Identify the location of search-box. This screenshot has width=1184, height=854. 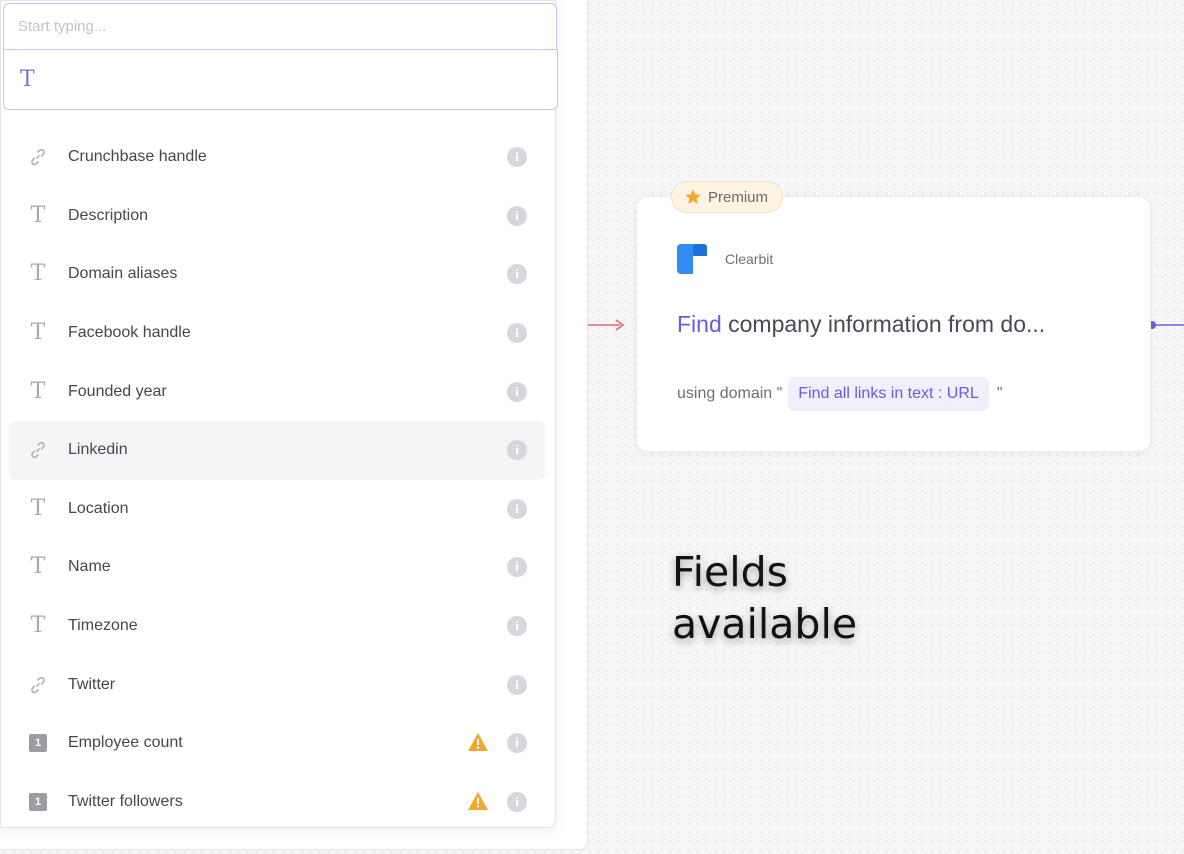
(280, 27).